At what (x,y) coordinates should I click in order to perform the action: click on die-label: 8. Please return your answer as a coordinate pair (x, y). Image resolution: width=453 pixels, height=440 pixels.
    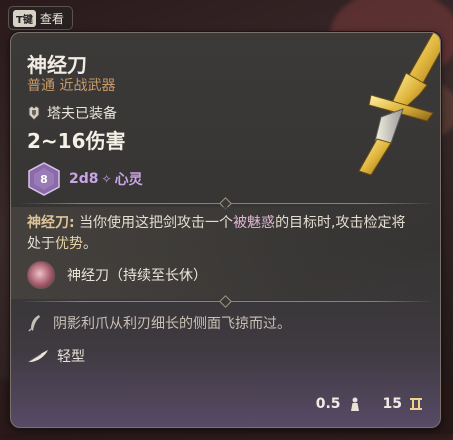
    Looking at the image, I should click on (44, 179).